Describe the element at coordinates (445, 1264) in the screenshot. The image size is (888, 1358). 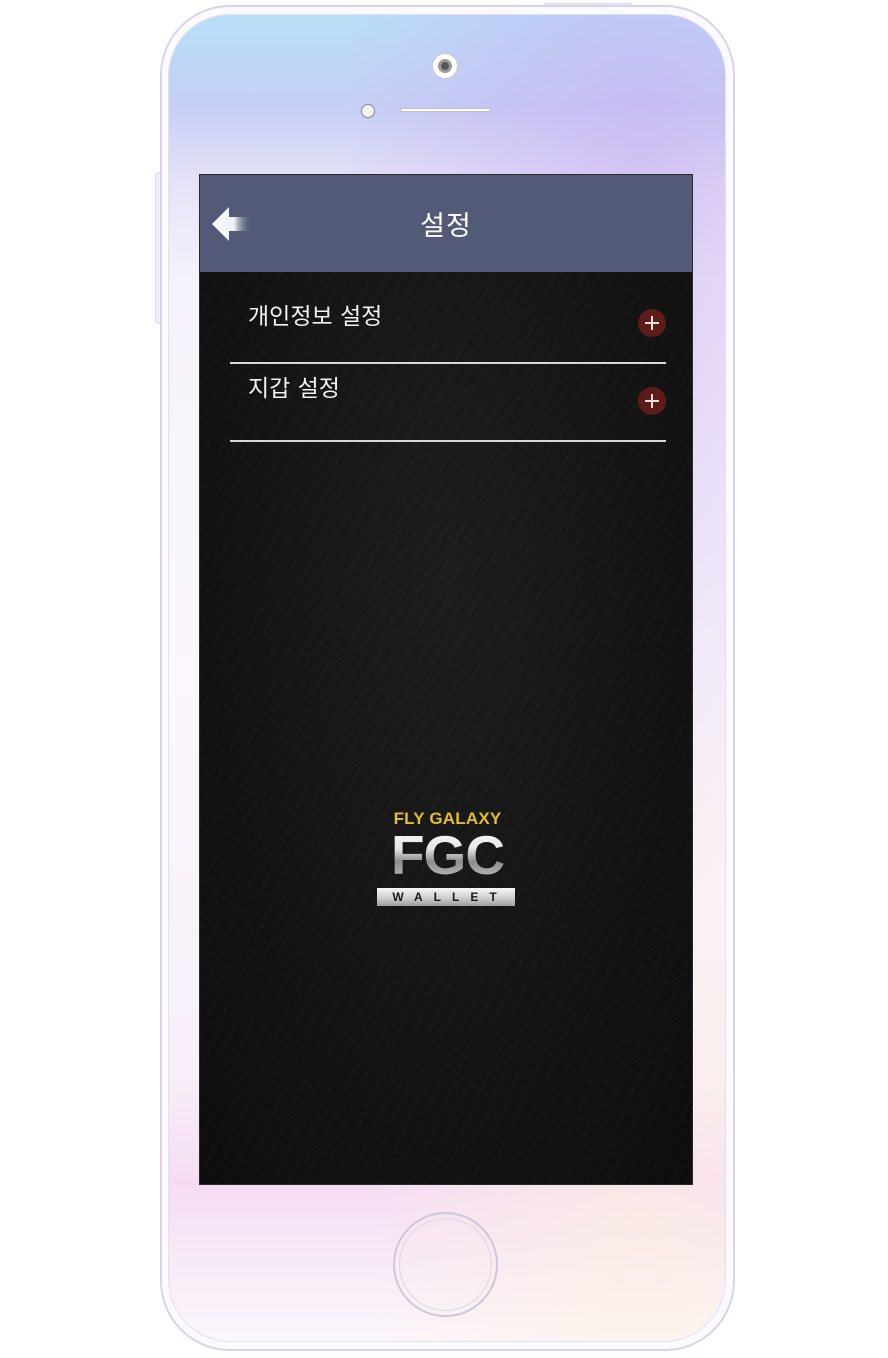
I see `home-button` at that location.